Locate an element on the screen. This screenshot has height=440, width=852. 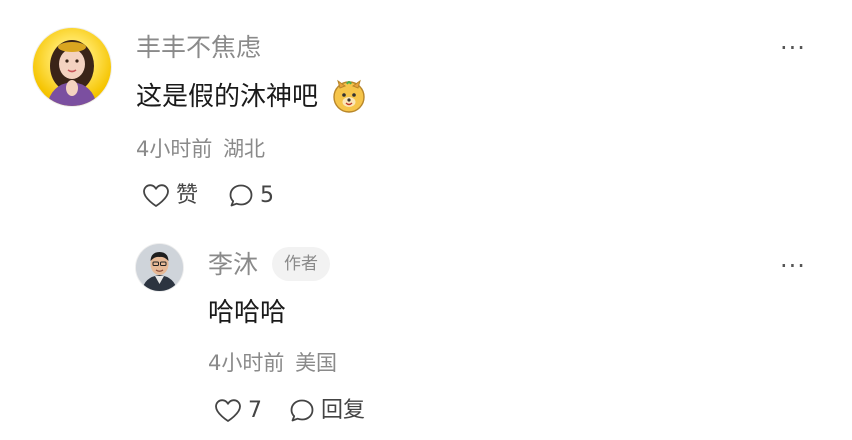
comment-meta: 4小时前 湖北 is located at coordinates (200, 149).